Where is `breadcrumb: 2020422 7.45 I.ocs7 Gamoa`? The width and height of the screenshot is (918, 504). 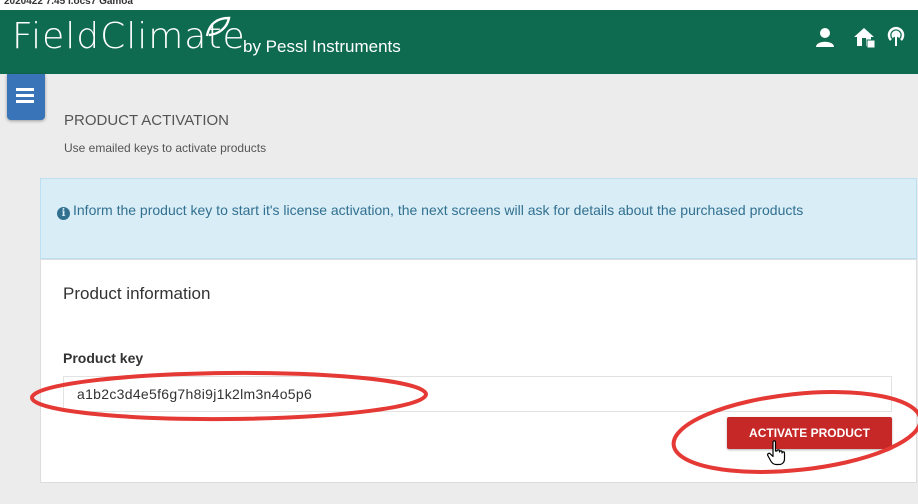 breadcrumb: 2020422 7.45 I.ocs7 Gamoa is located at coordinates (68, 3).